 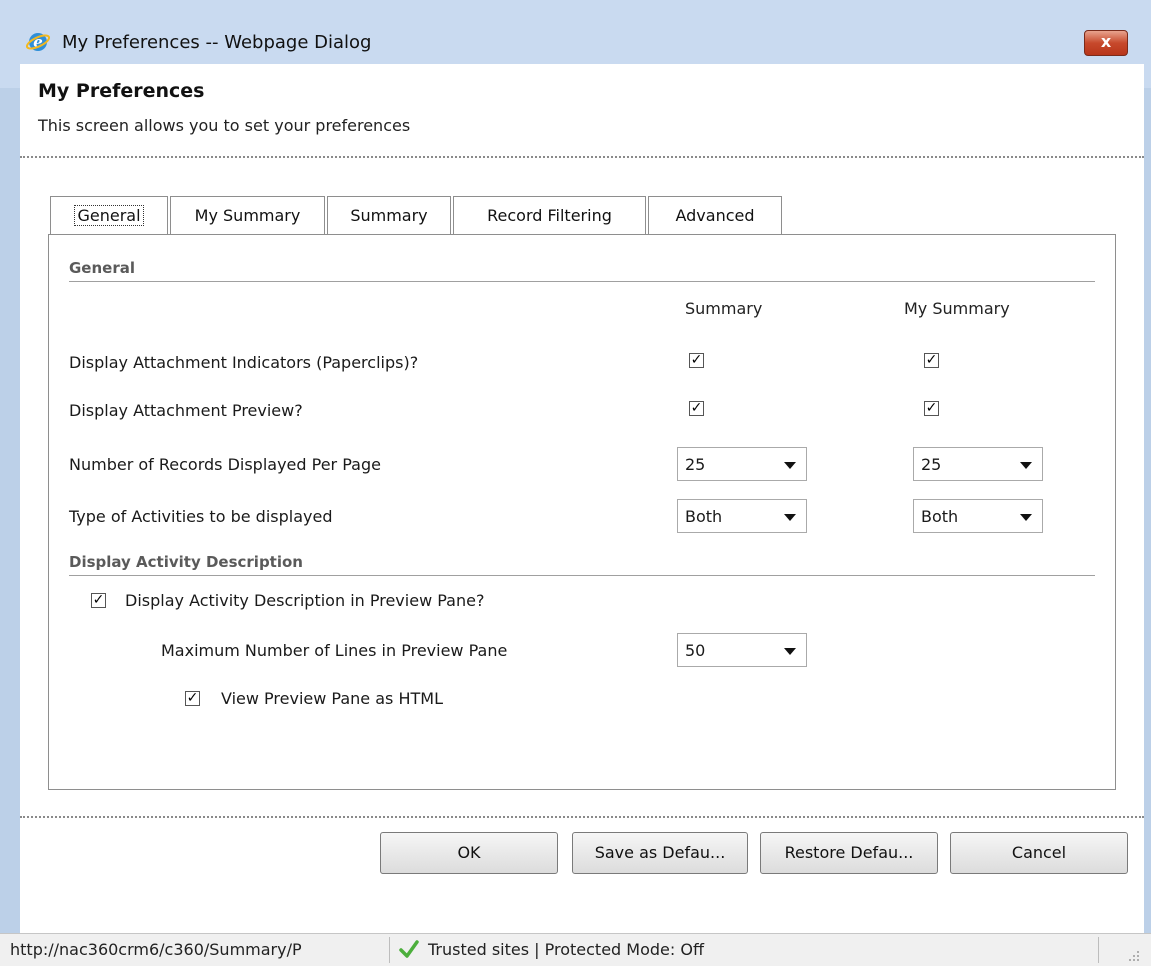 I want to click on checkbox-attachment-indicators-my-summary: ✓, so click(x=931, y=360).